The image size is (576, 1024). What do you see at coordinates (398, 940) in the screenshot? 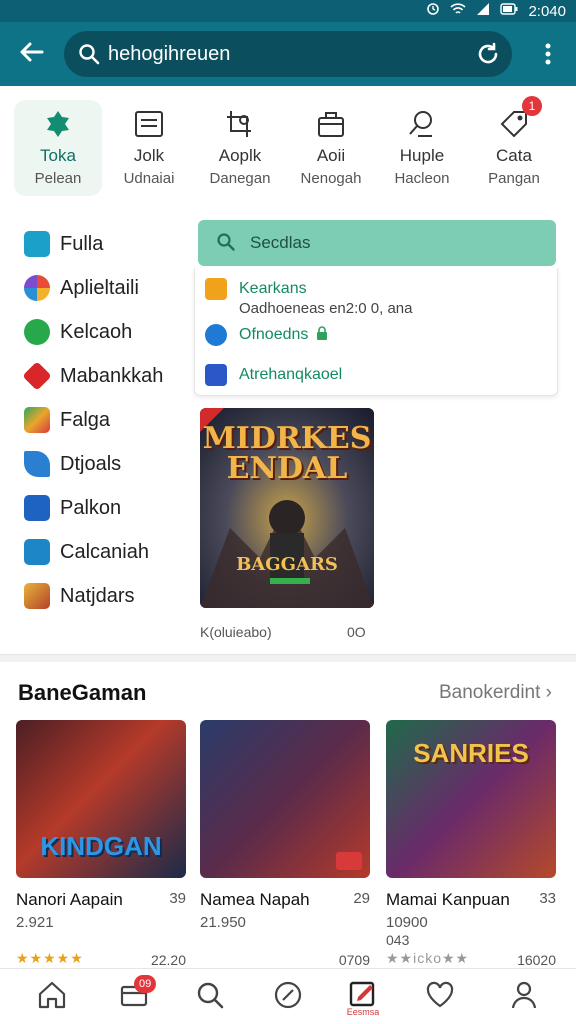
I see `game-sub: 043` at bounding box center [398, 940].